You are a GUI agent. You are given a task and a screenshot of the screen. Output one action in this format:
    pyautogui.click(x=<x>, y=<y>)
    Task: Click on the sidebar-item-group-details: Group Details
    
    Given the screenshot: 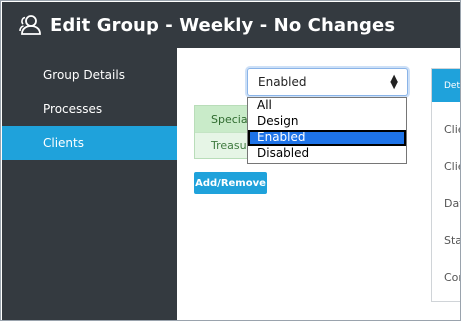 What is the action you would take?
    pyautogui.click(x=89, y=75)
    